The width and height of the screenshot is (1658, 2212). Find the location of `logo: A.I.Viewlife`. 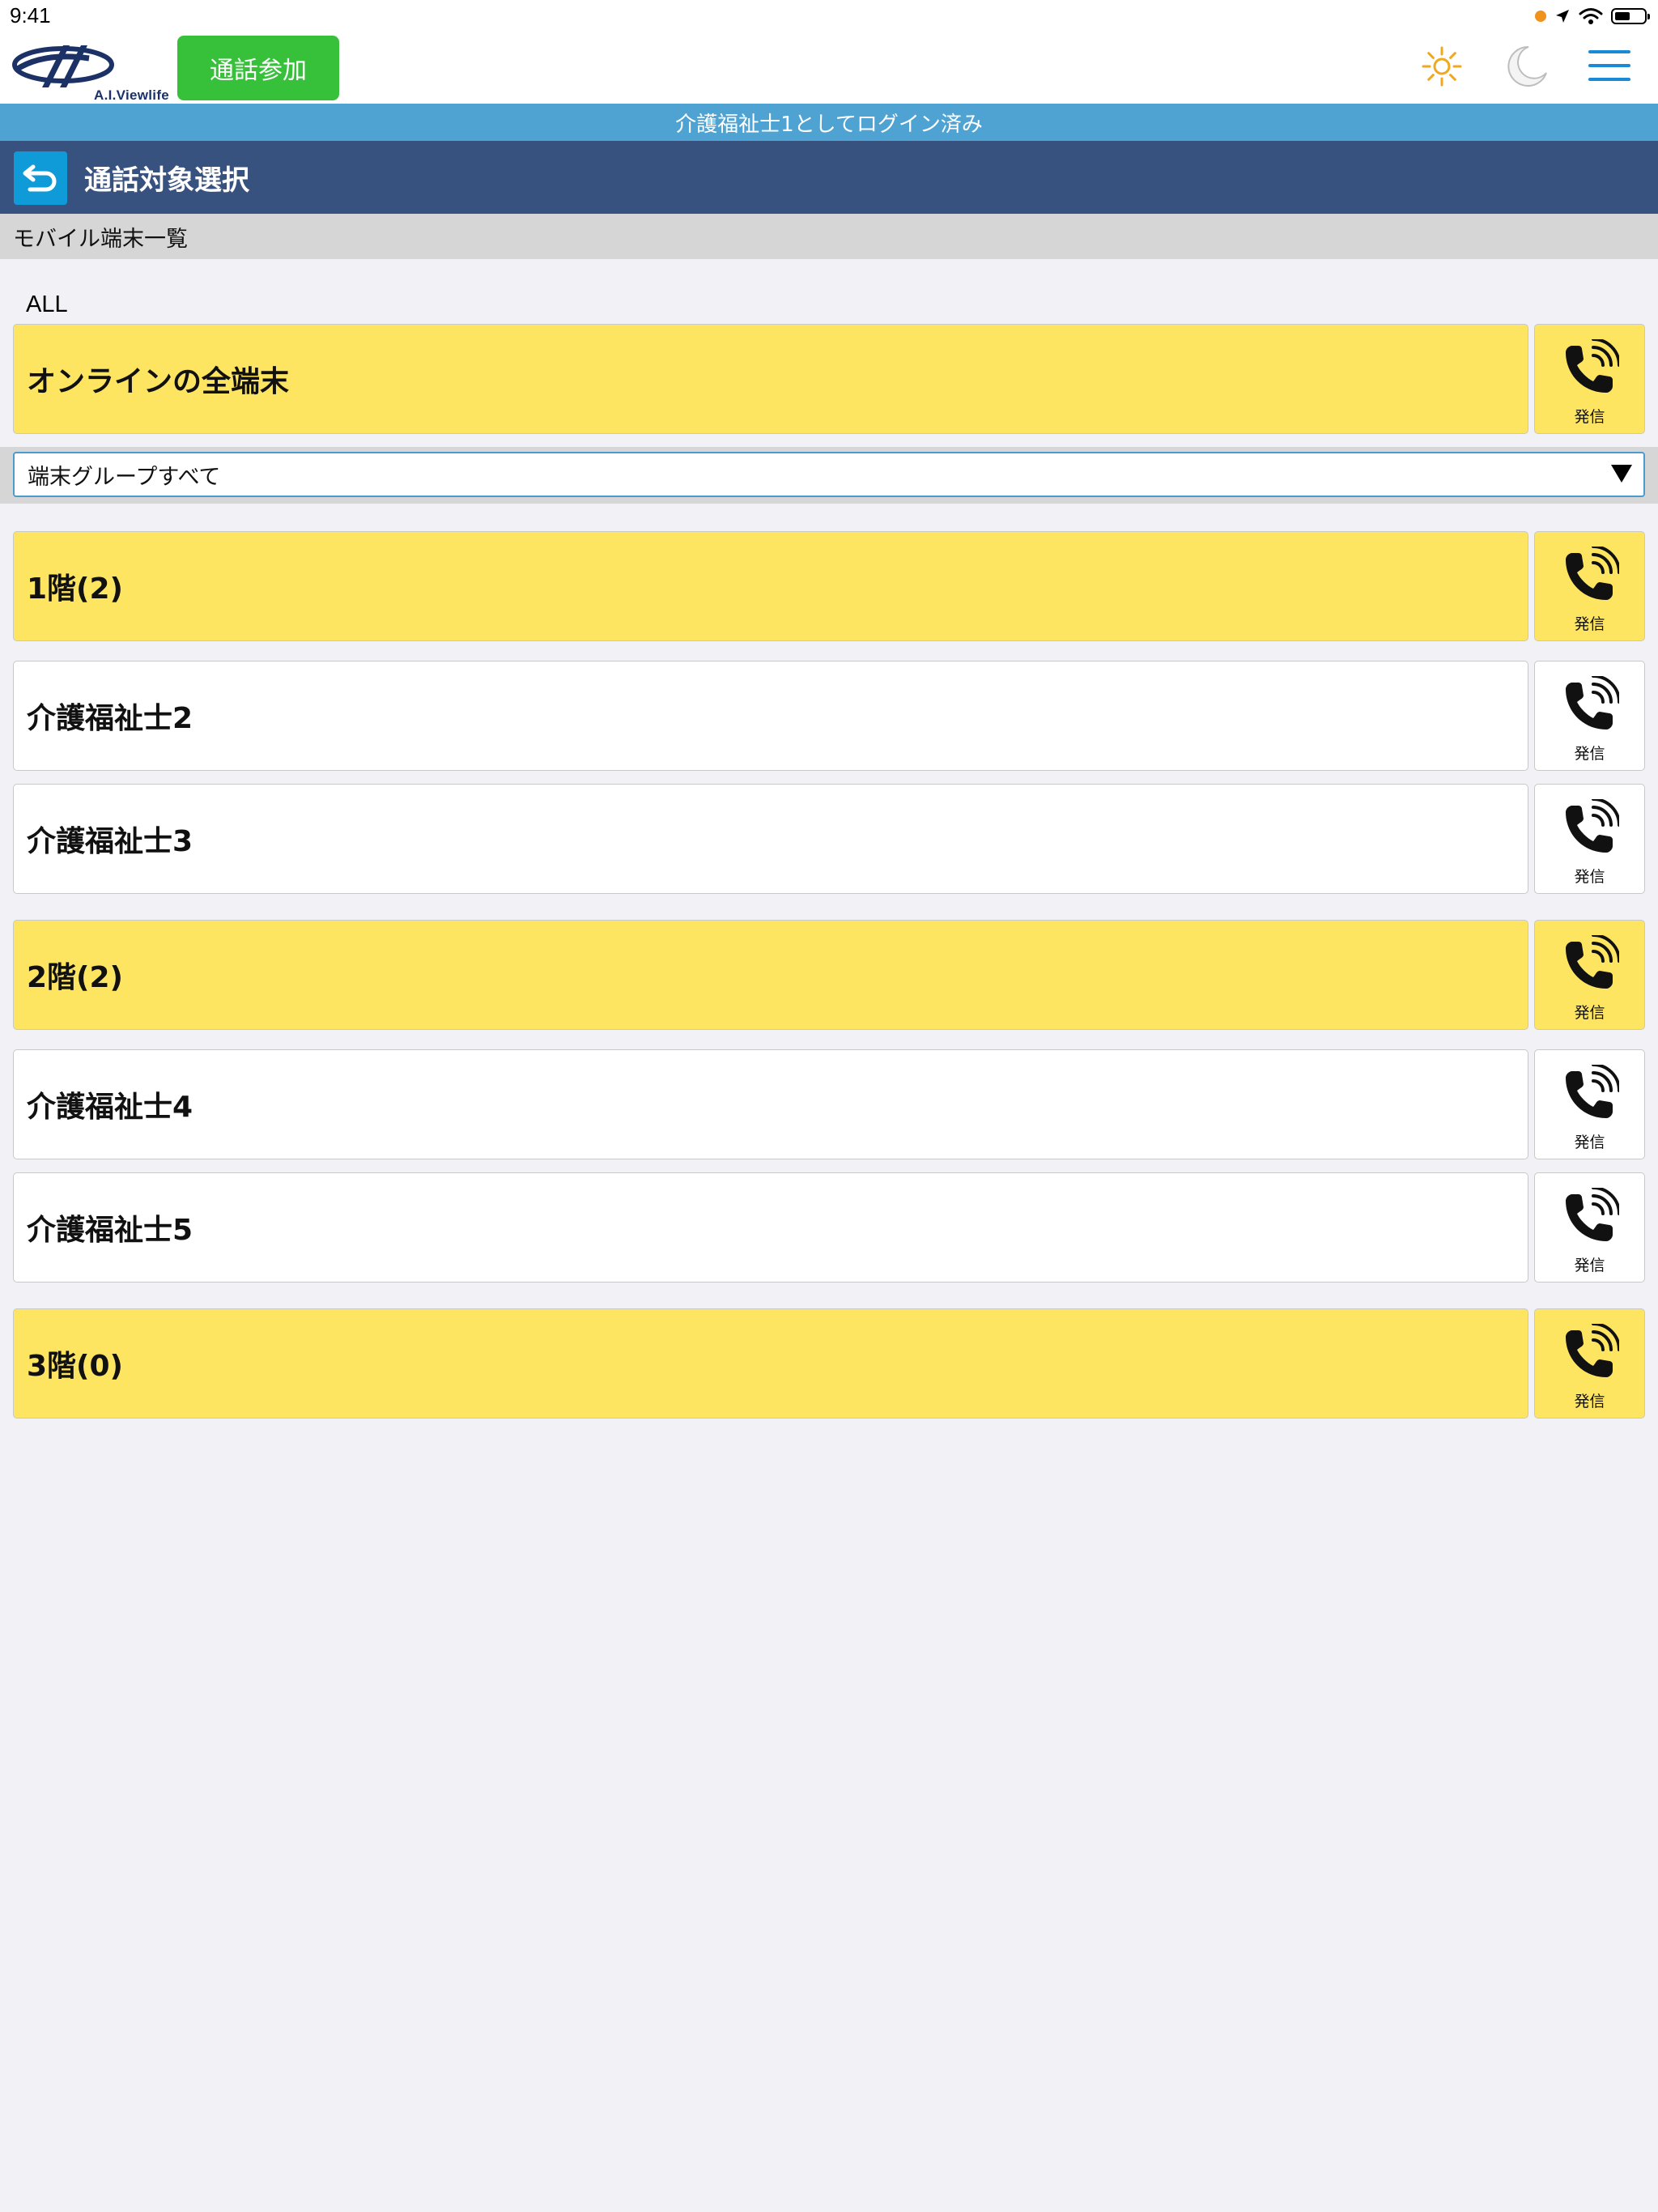

logo: A.I.Viewlife is located at coordinates (90, 72).